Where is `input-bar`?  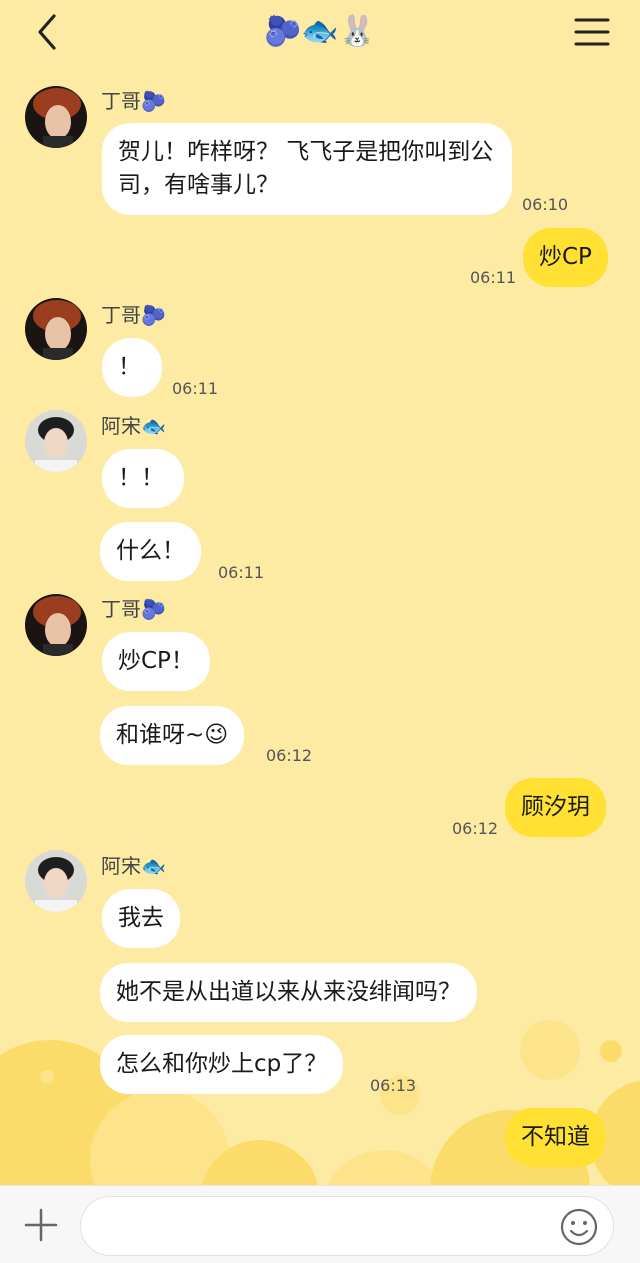
input-bar is located at coordinates (320, 1224).